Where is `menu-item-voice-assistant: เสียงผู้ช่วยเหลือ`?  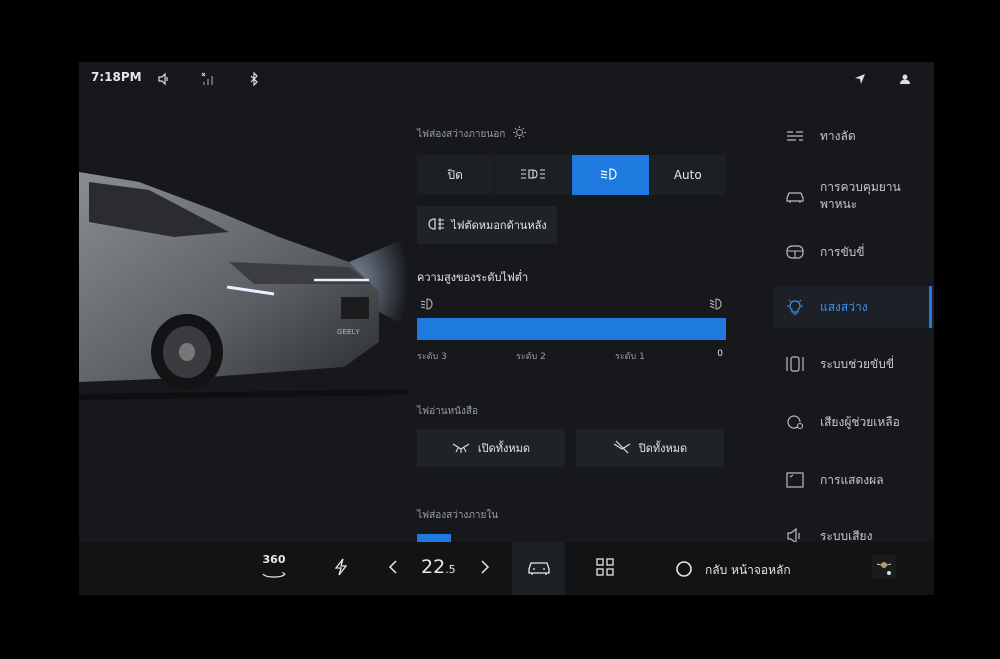 menu-item-voice-assistant: เสียงผู้ช่วยเหลือ is located at coordinates (854, 422).